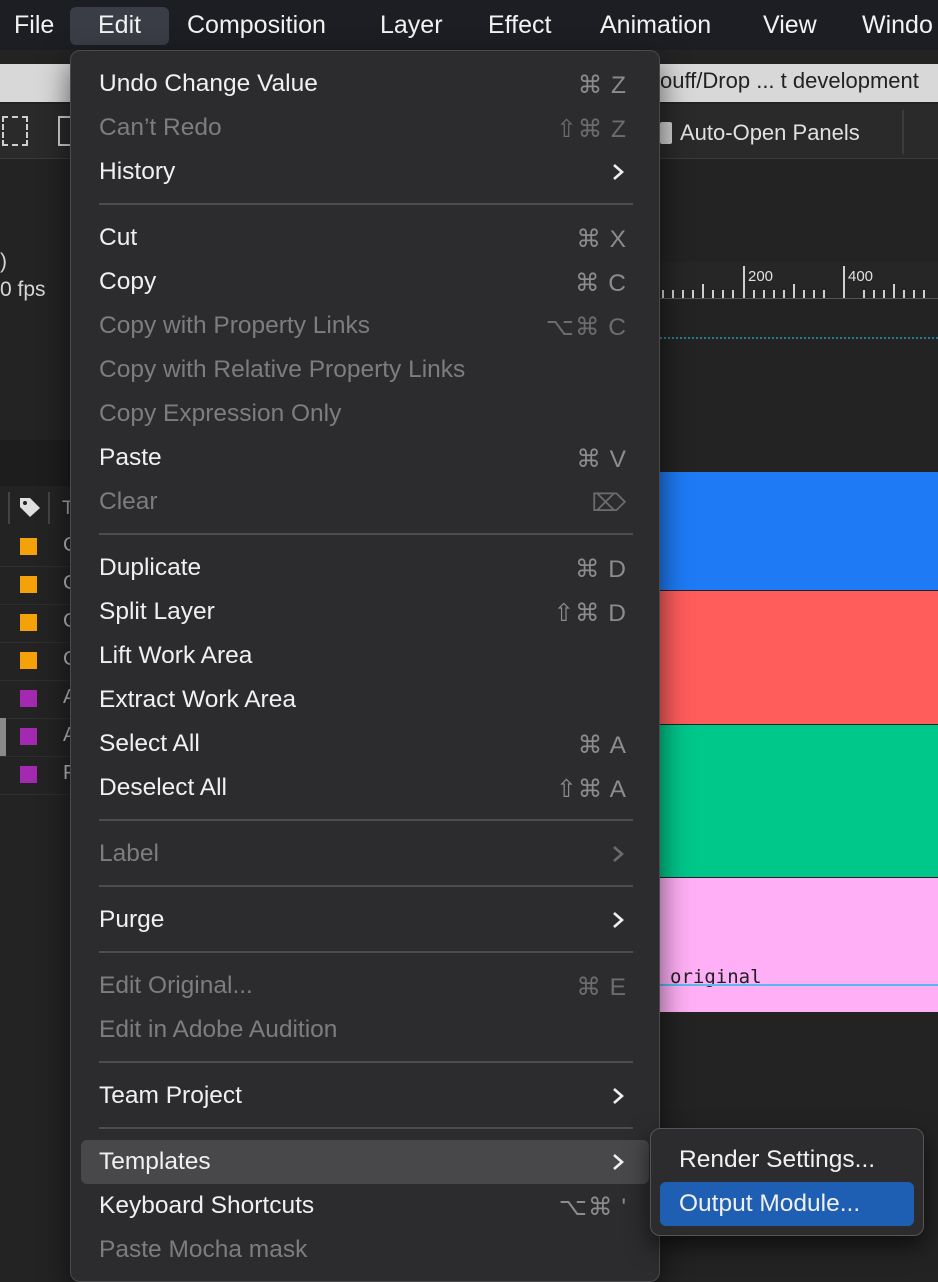  Describe the element at coordinates (15, 131) in the screenshot. I see `selection-tool-icon` at that location.